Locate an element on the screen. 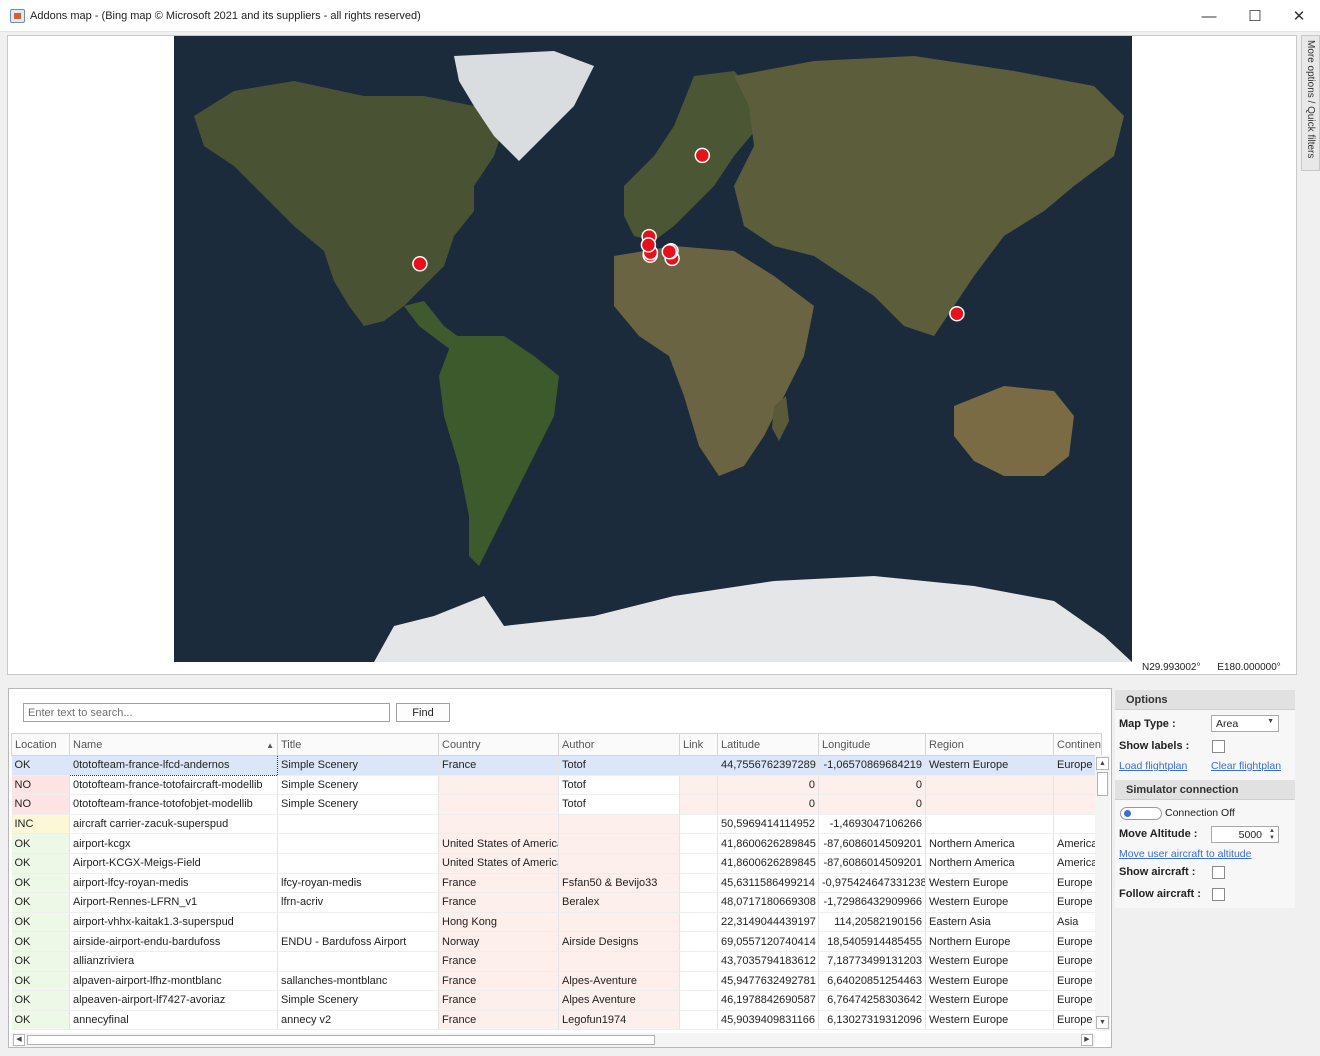  latitude-readout: N29.993002° is located at coordinates (1171, 667).